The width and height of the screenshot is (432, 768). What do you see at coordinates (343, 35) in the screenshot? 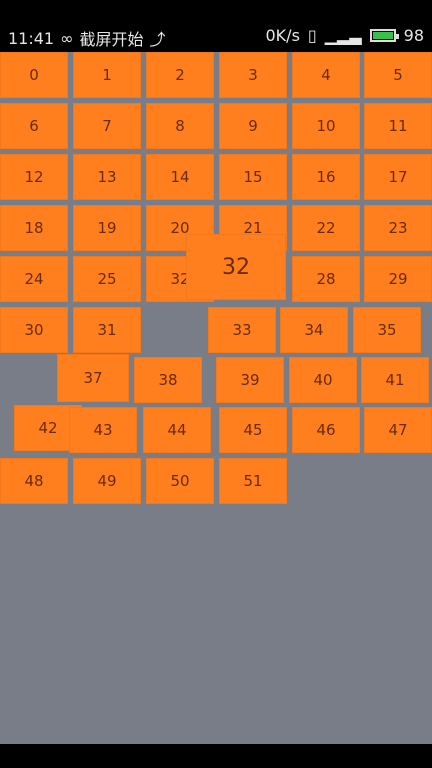
I see `signal-icon: ▁▂▃` at bounding box center [343, 35].